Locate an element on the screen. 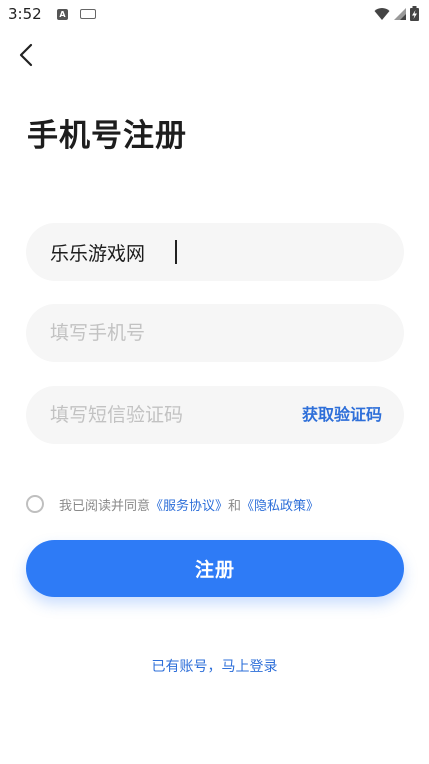 Image resolution: width=429 pixels, height=764 pixels. status-icons is located at coordinates (396, 13).